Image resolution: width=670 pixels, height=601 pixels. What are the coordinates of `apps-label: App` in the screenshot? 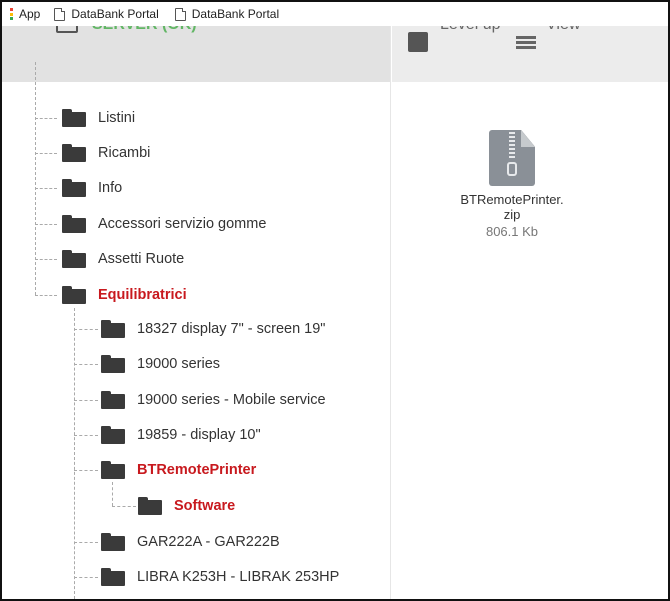 It's located at (30, 14).